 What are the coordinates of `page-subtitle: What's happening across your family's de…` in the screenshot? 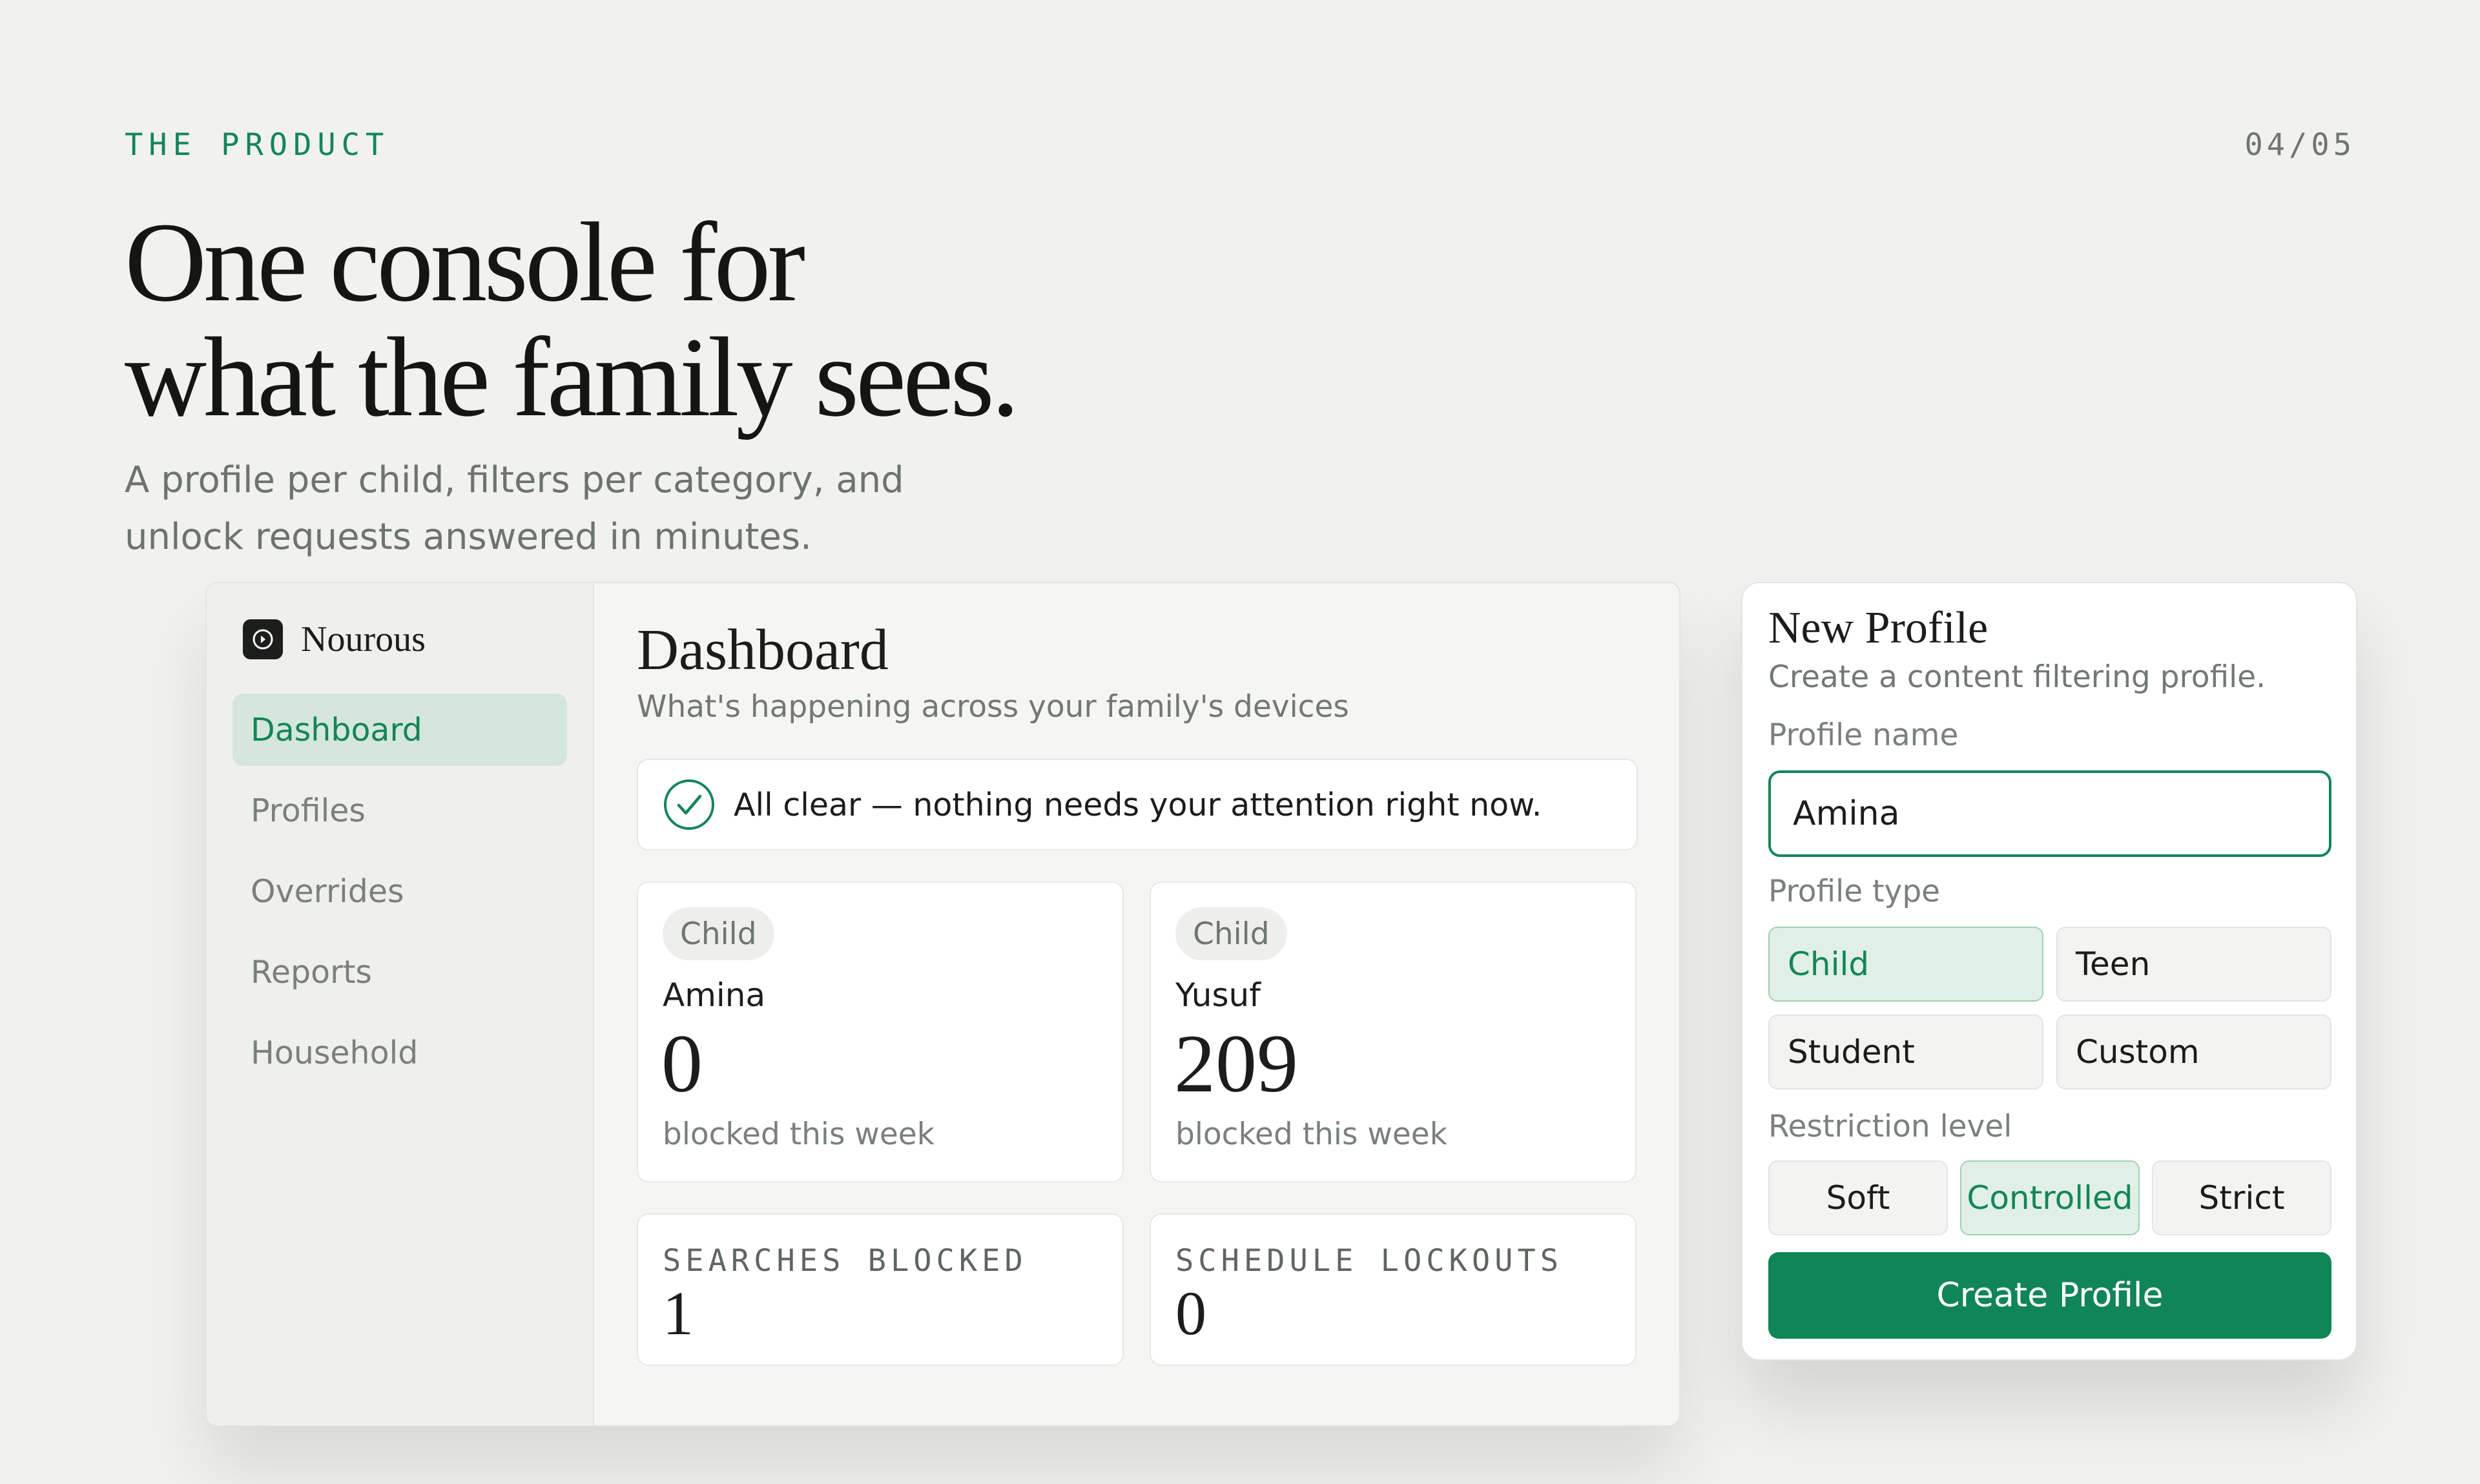 It's located at (993, 707).